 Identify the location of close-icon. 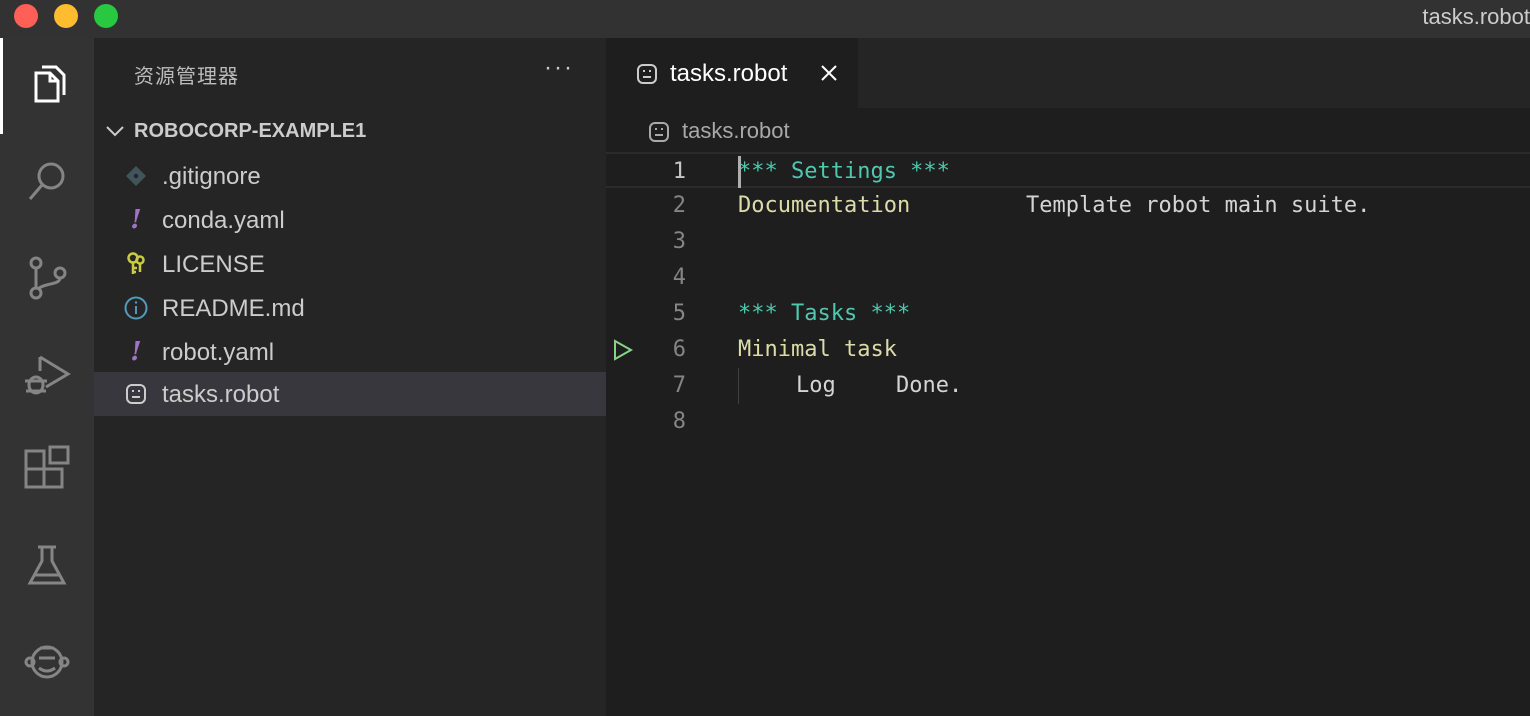
(829, 73).